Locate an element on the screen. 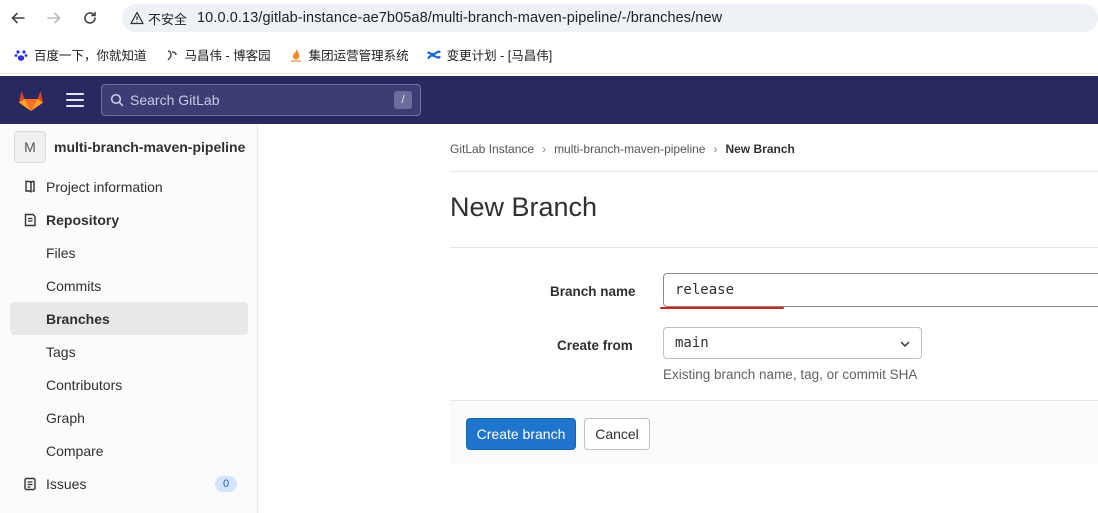 This screenshot has height=513, width=1098. sidebar-item-label: Branches is located at coordinates (78, 318).